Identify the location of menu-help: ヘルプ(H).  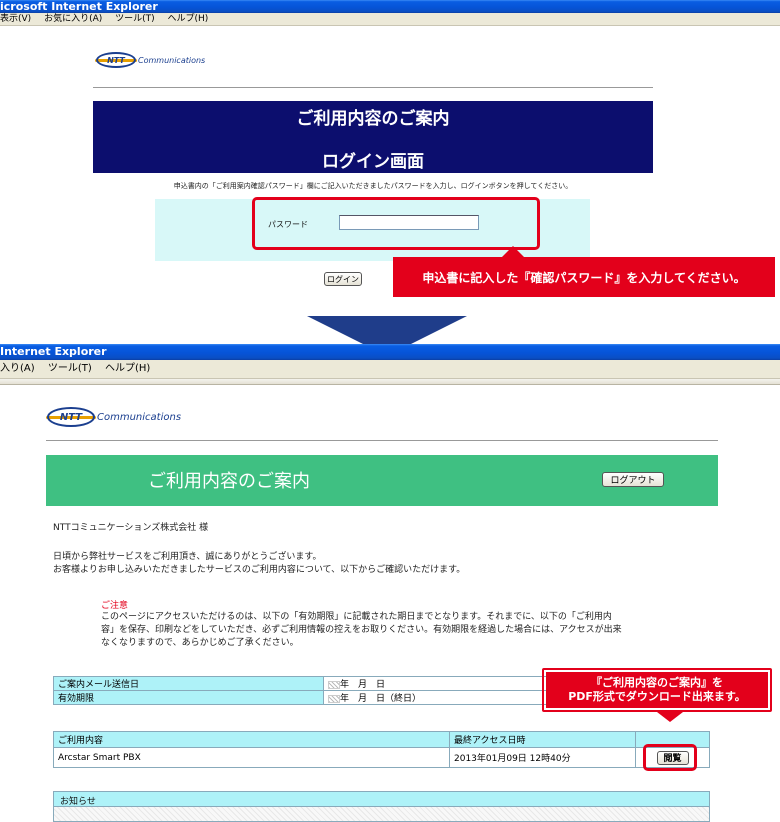
(188, 19).